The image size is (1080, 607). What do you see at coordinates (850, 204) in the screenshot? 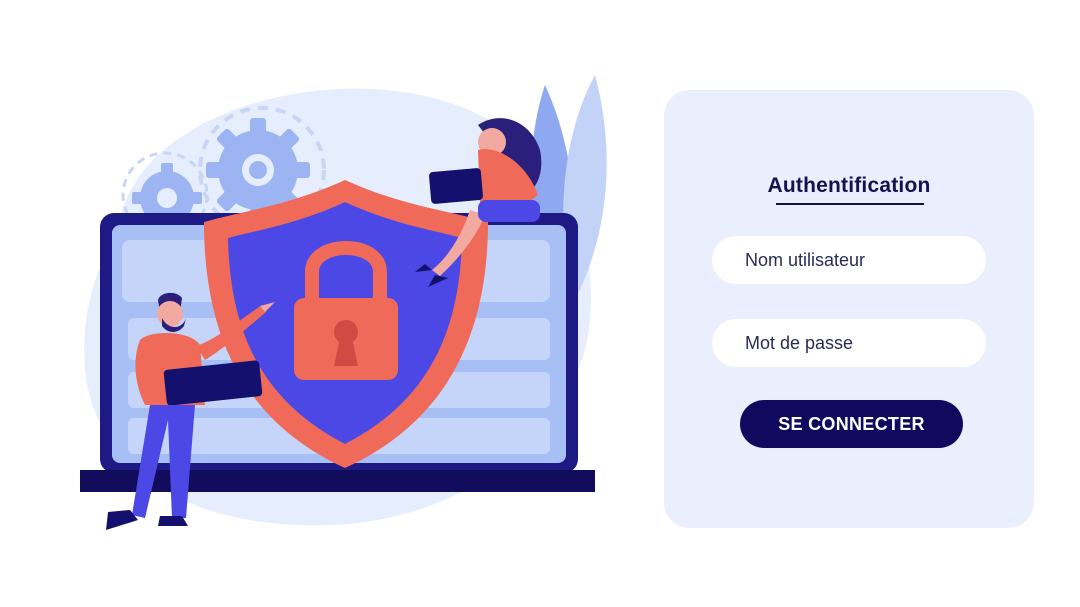
I see `title-underline` at bounding box center [850, 204].